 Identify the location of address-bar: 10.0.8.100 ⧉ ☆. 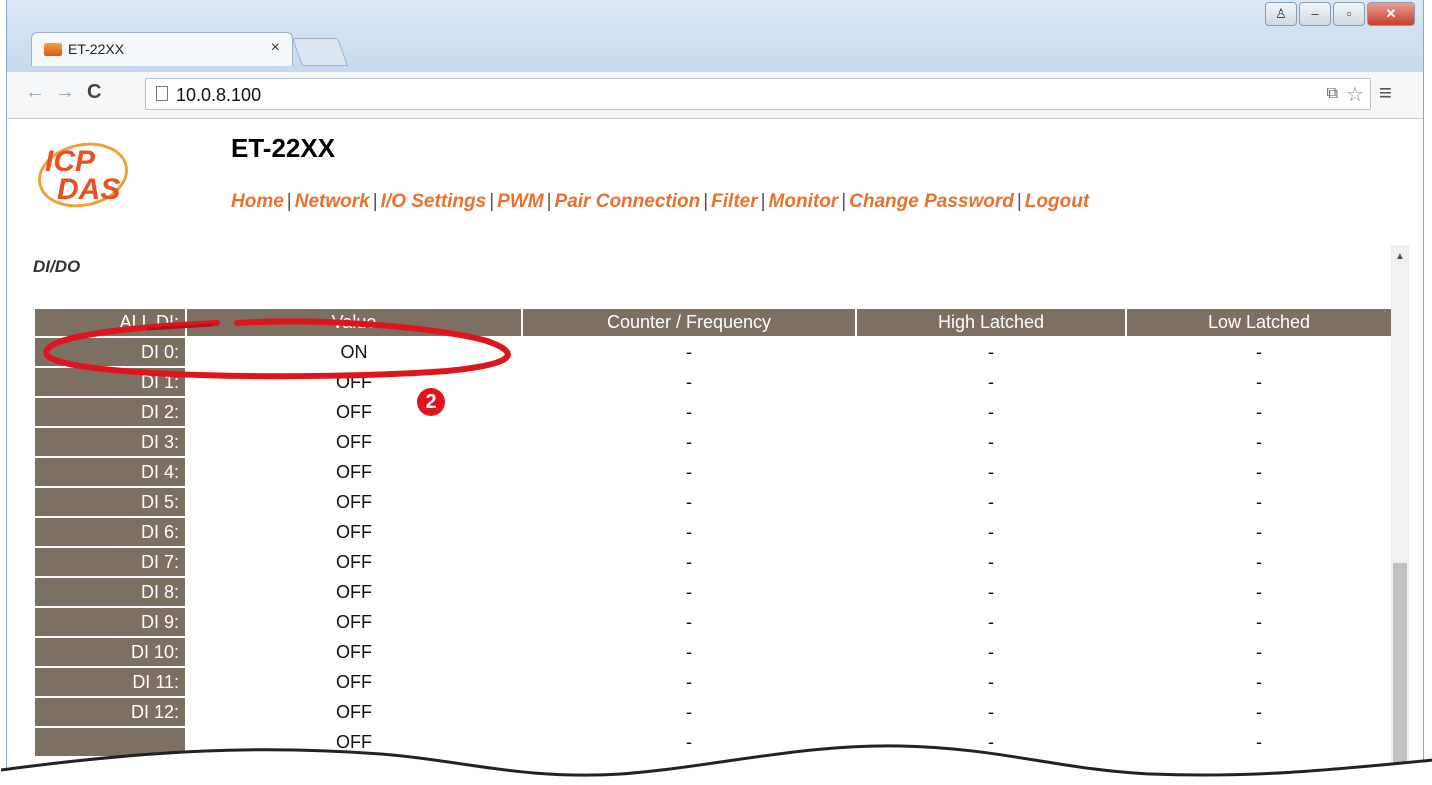
(758, 94).